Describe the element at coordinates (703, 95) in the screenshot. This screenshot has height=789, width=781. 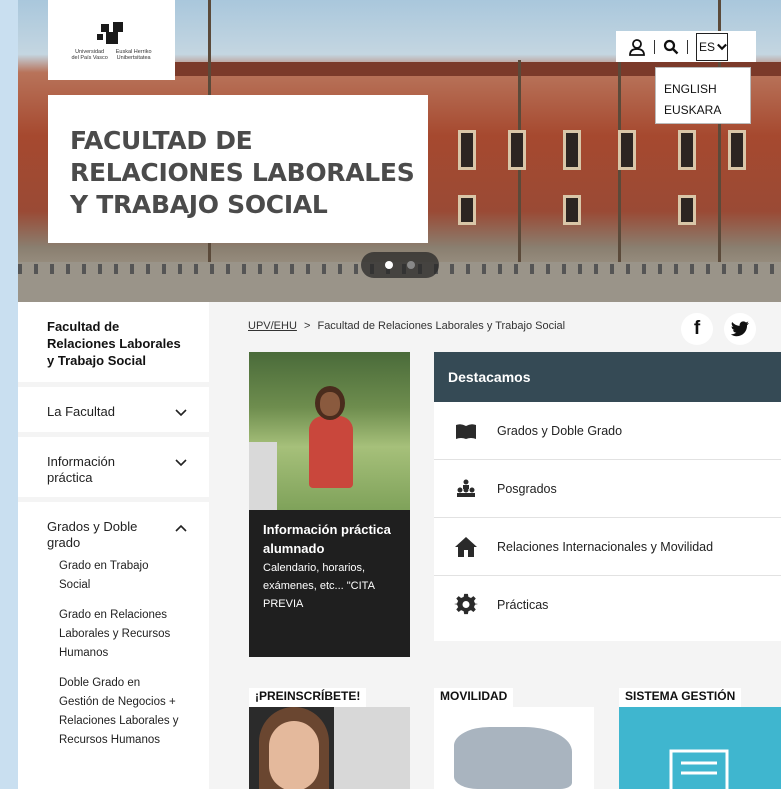
I see `language-menu: ENGLISH EUSKARA` at that location.